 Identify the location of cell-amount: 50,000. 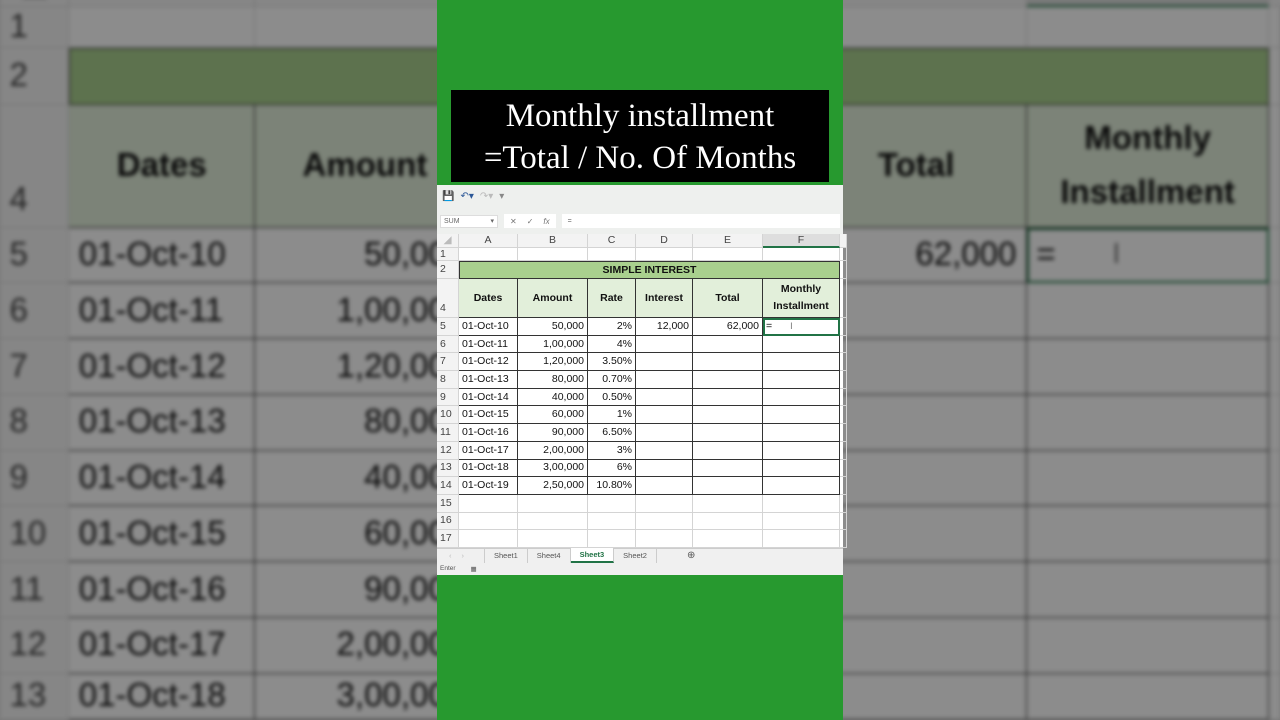
(553, 327).